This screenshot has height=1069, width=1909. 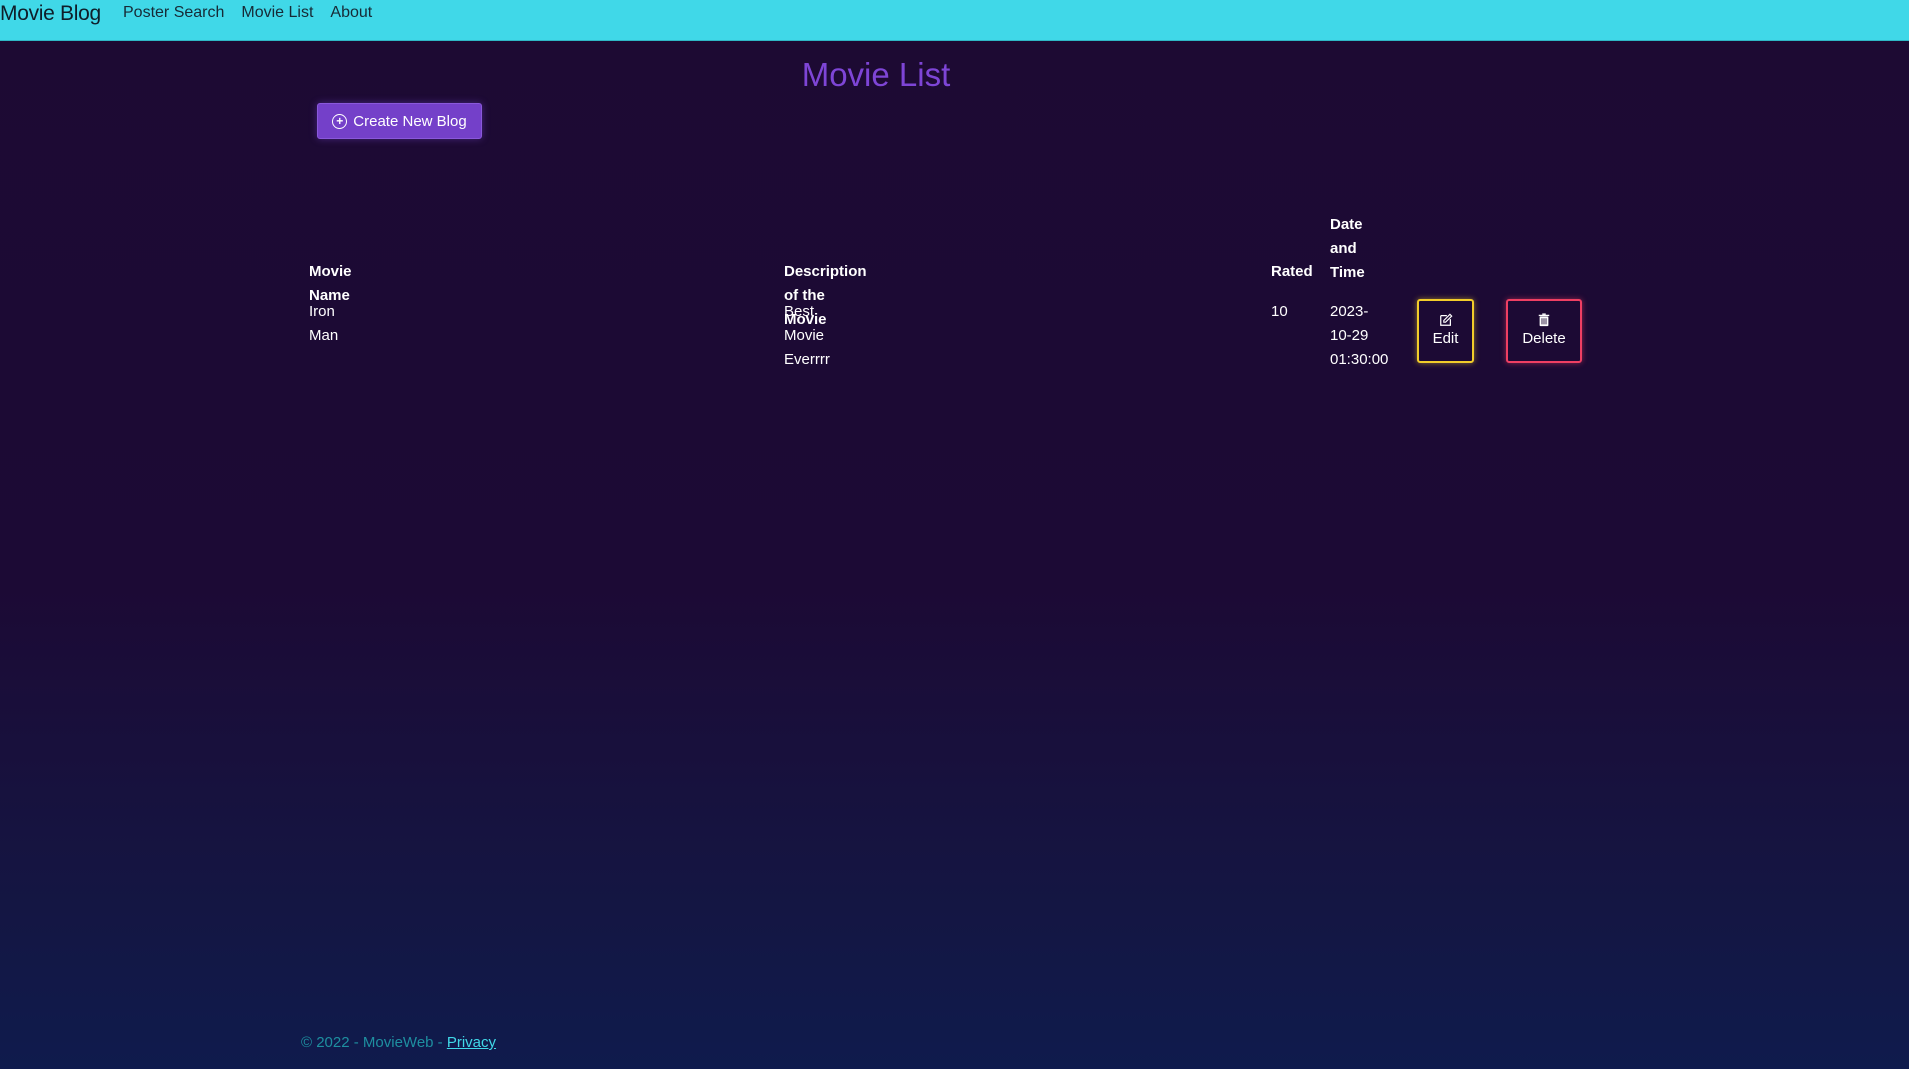 I want to click on privacy-link: Privacy, so click(x=471, y=1042).